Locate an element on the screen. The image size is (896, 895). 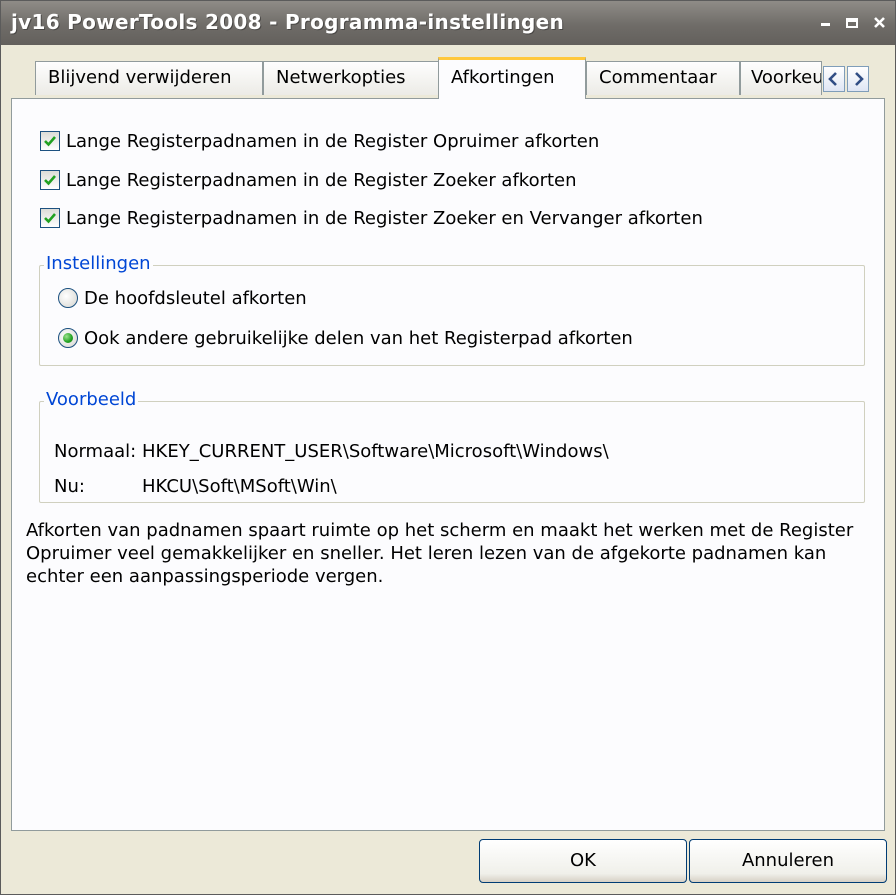
radio-button is located at coordinates (68, 298).